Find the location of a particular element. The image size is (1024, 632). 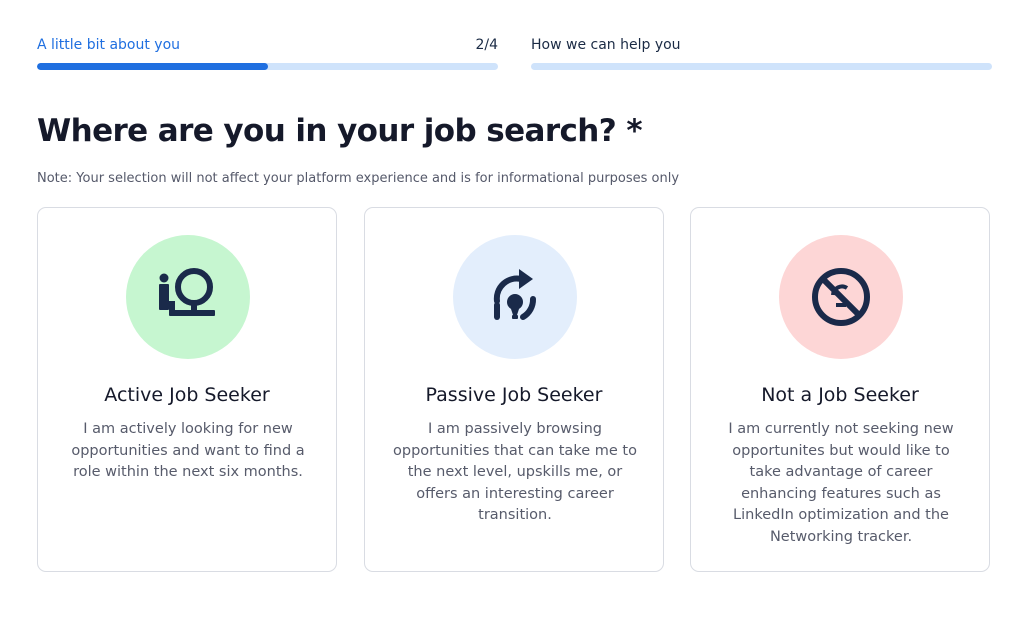

progress-bar-fill is located at coordinates (152, 66).